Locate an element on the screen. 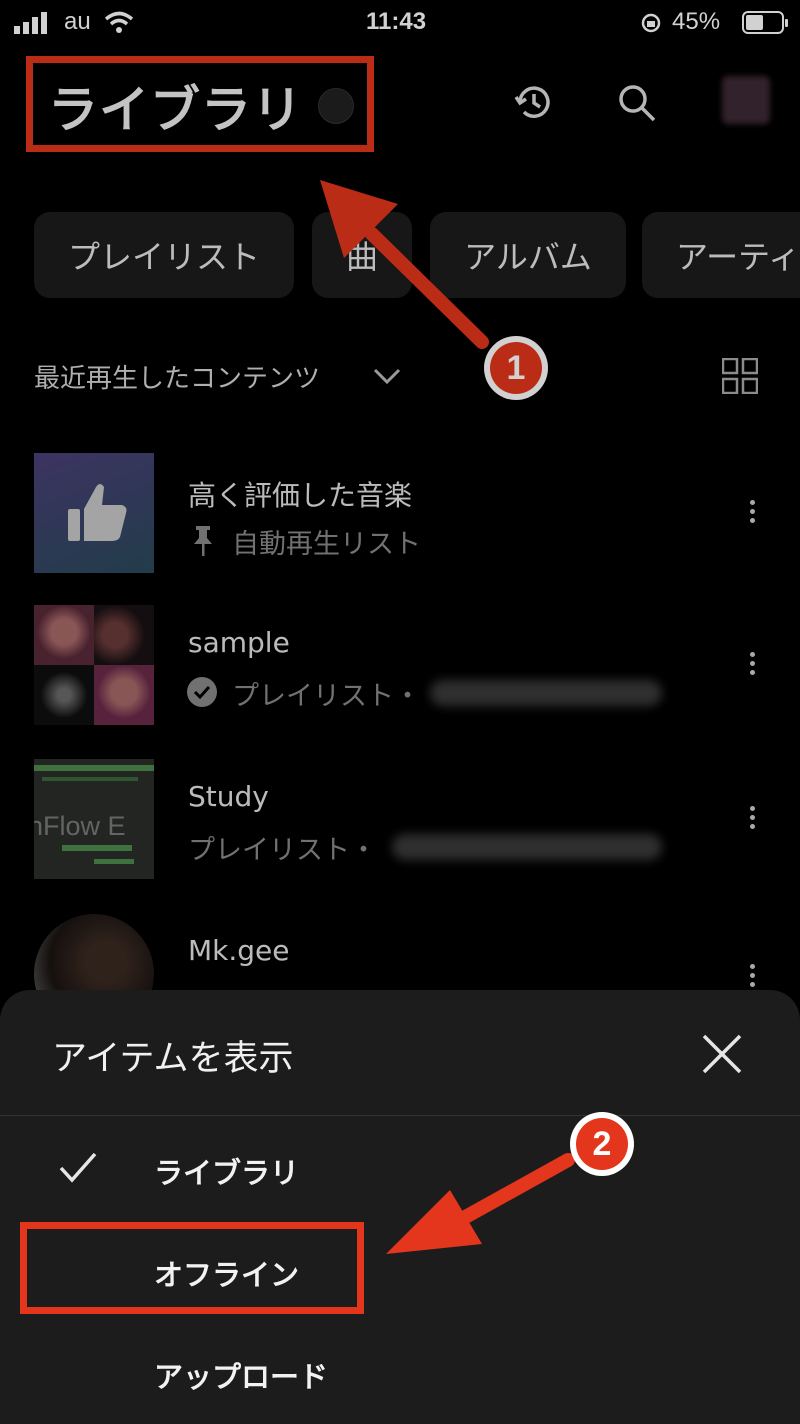 The image size is (800, 1424). checkmark-icon is located at coordinates (78, 1167).